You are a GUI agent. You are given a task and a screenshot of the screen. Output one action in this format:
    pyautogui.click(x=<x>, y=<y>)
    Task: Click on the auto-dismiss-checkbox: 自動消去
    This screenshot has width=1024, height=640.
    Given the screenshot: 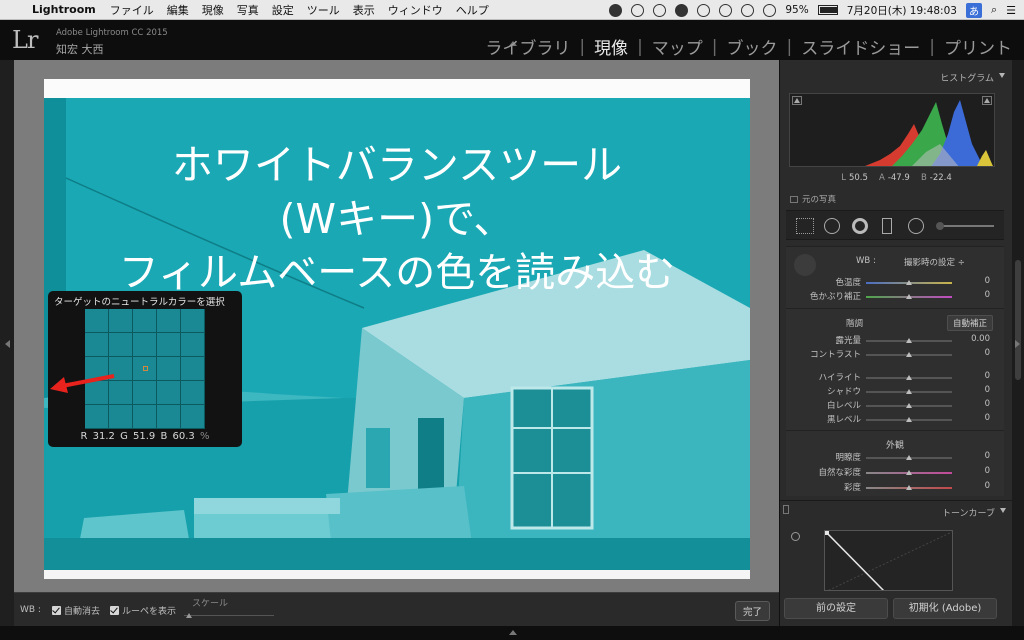 What is the action you would take?
    pyautogui.click(x=76, y=610)
    